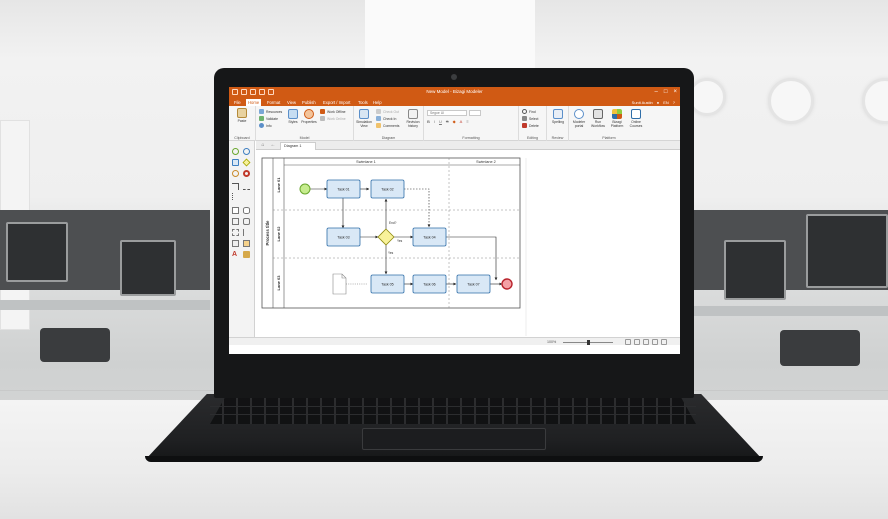 The width and height of the screenshot is (888, 519). What do you see at coordinates (454, 439) in the screenshot?
I see `touchpad` at bounding box center [454, 439].